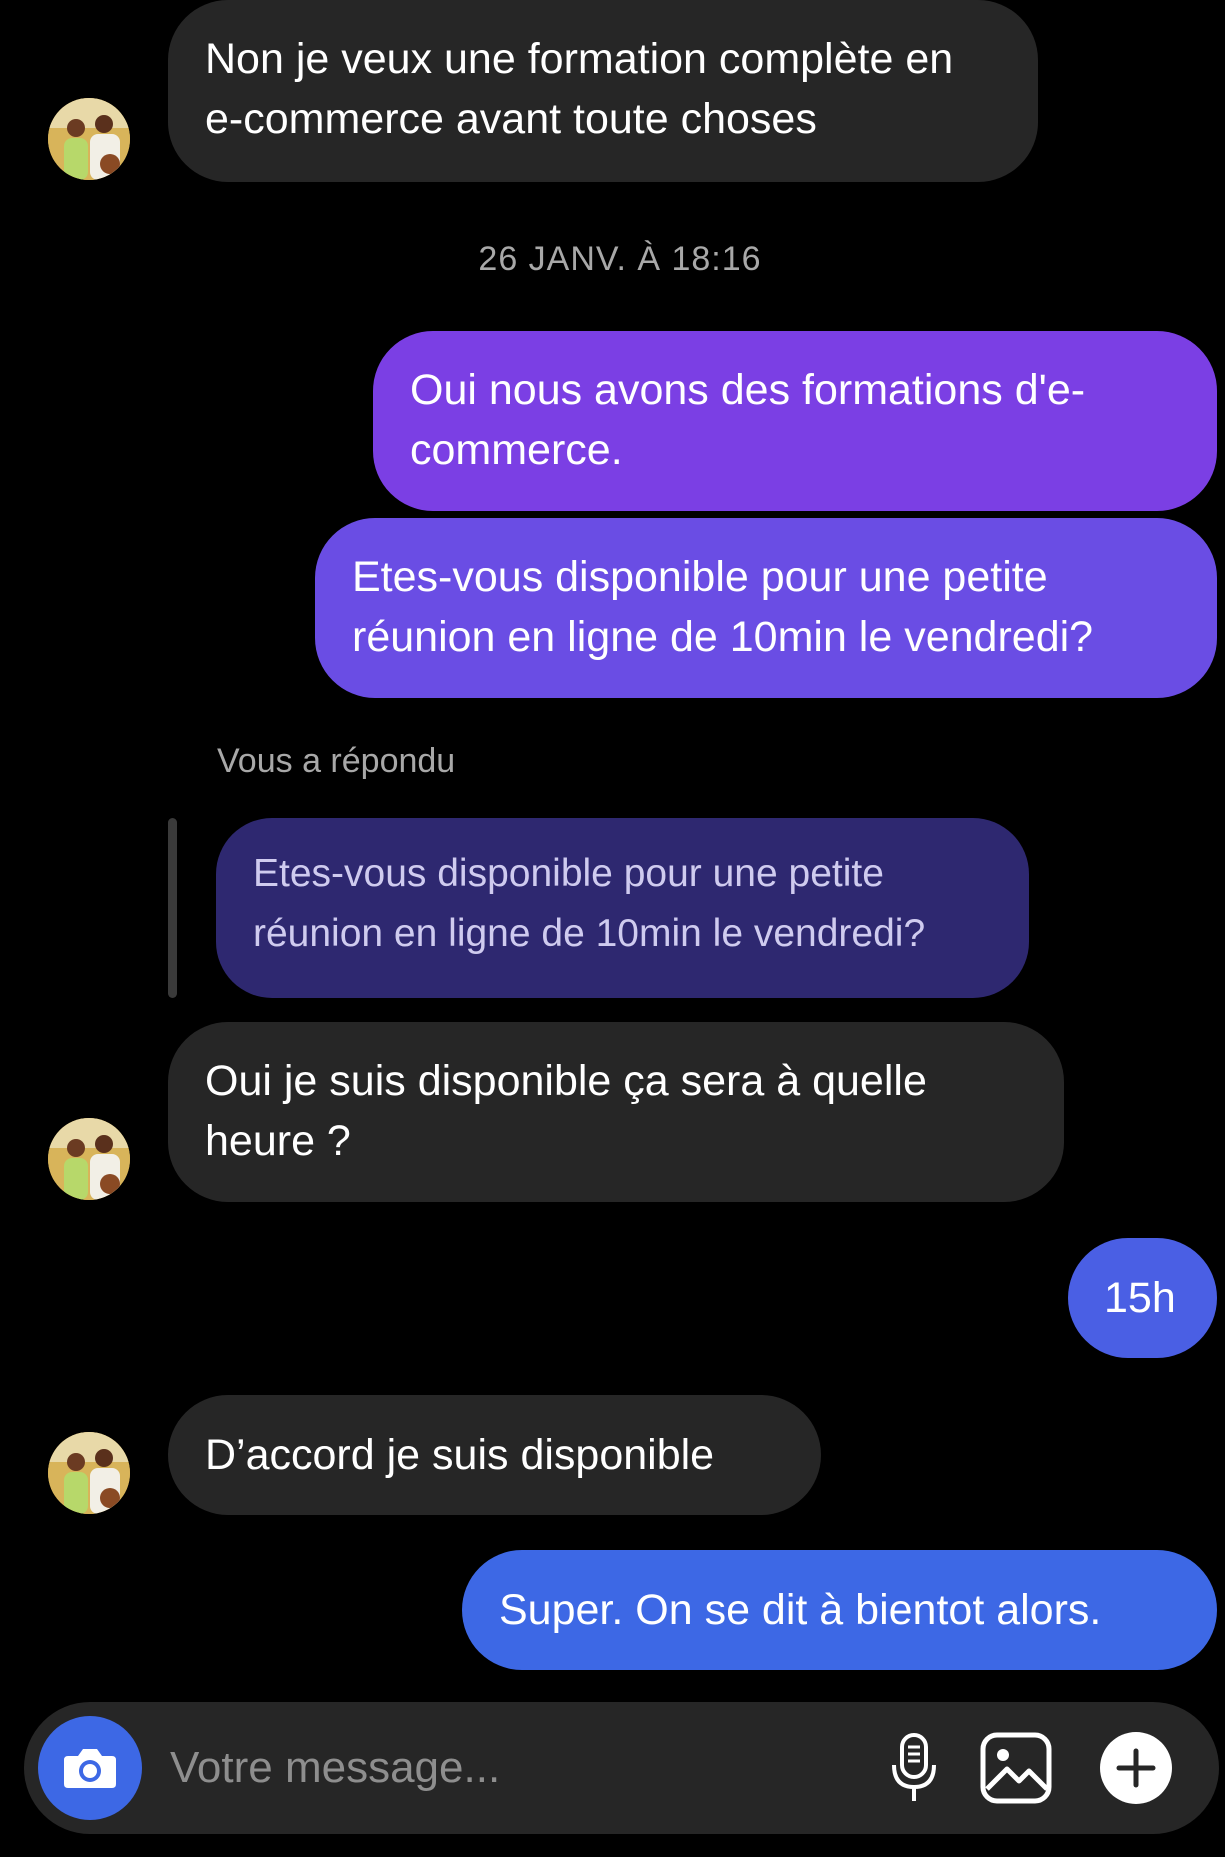 Image resolution: width=1225 pixels, height=1857 pixels. I want to click on reply-label: Vous a répondu, so click(336, 761).